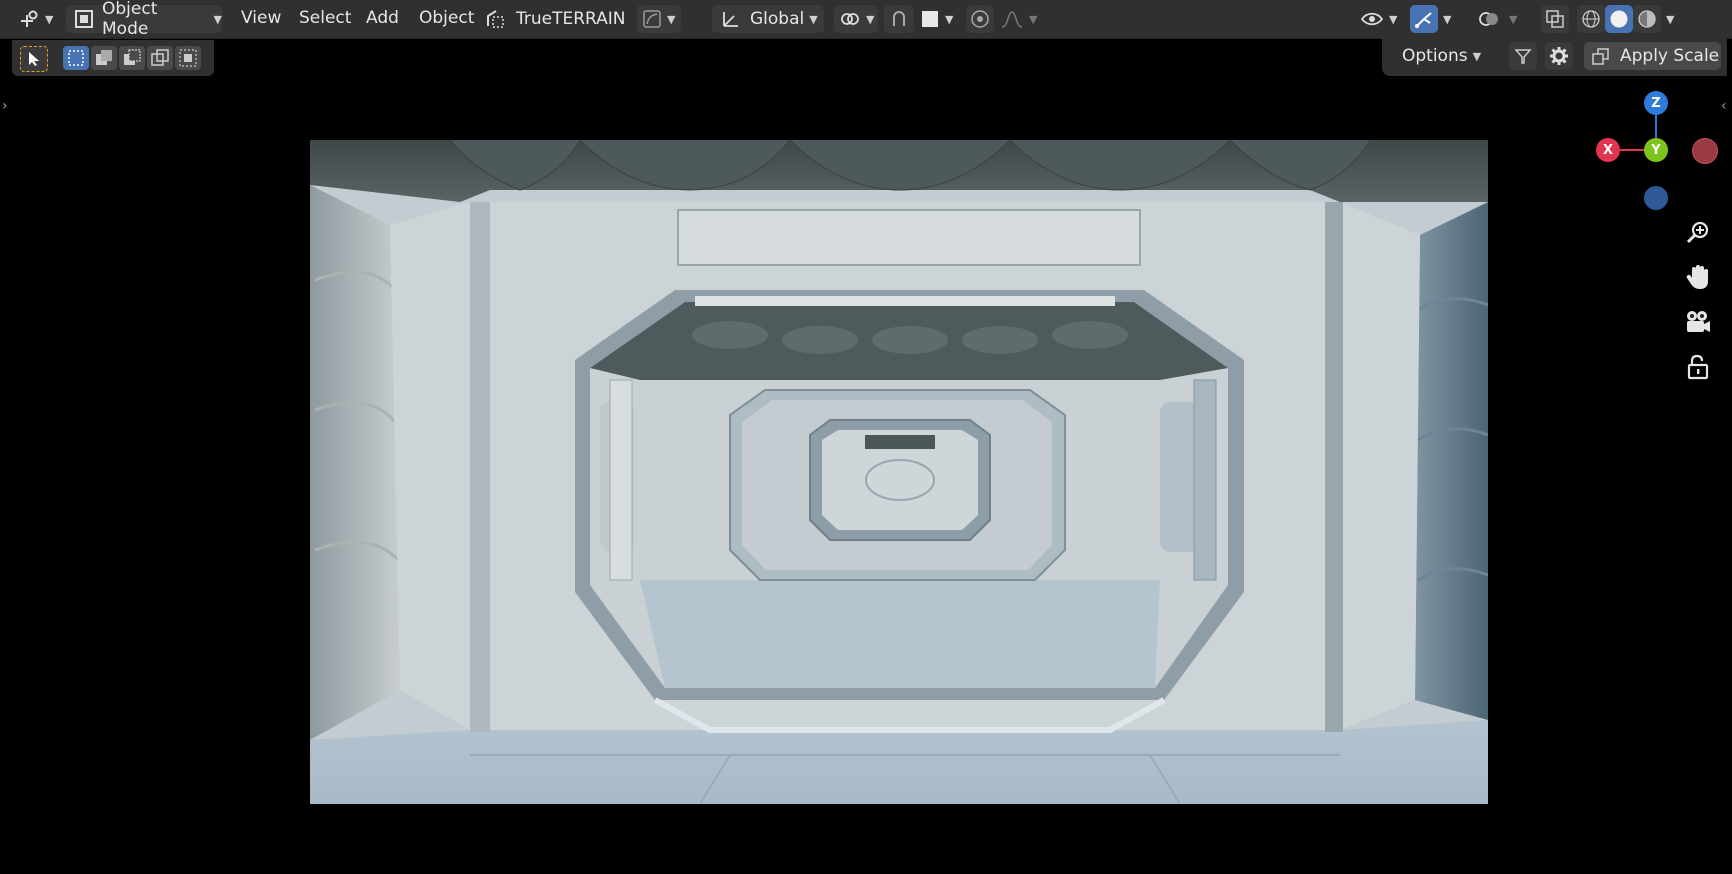  I want to click on material-shading-icon, so click(1647, 19).